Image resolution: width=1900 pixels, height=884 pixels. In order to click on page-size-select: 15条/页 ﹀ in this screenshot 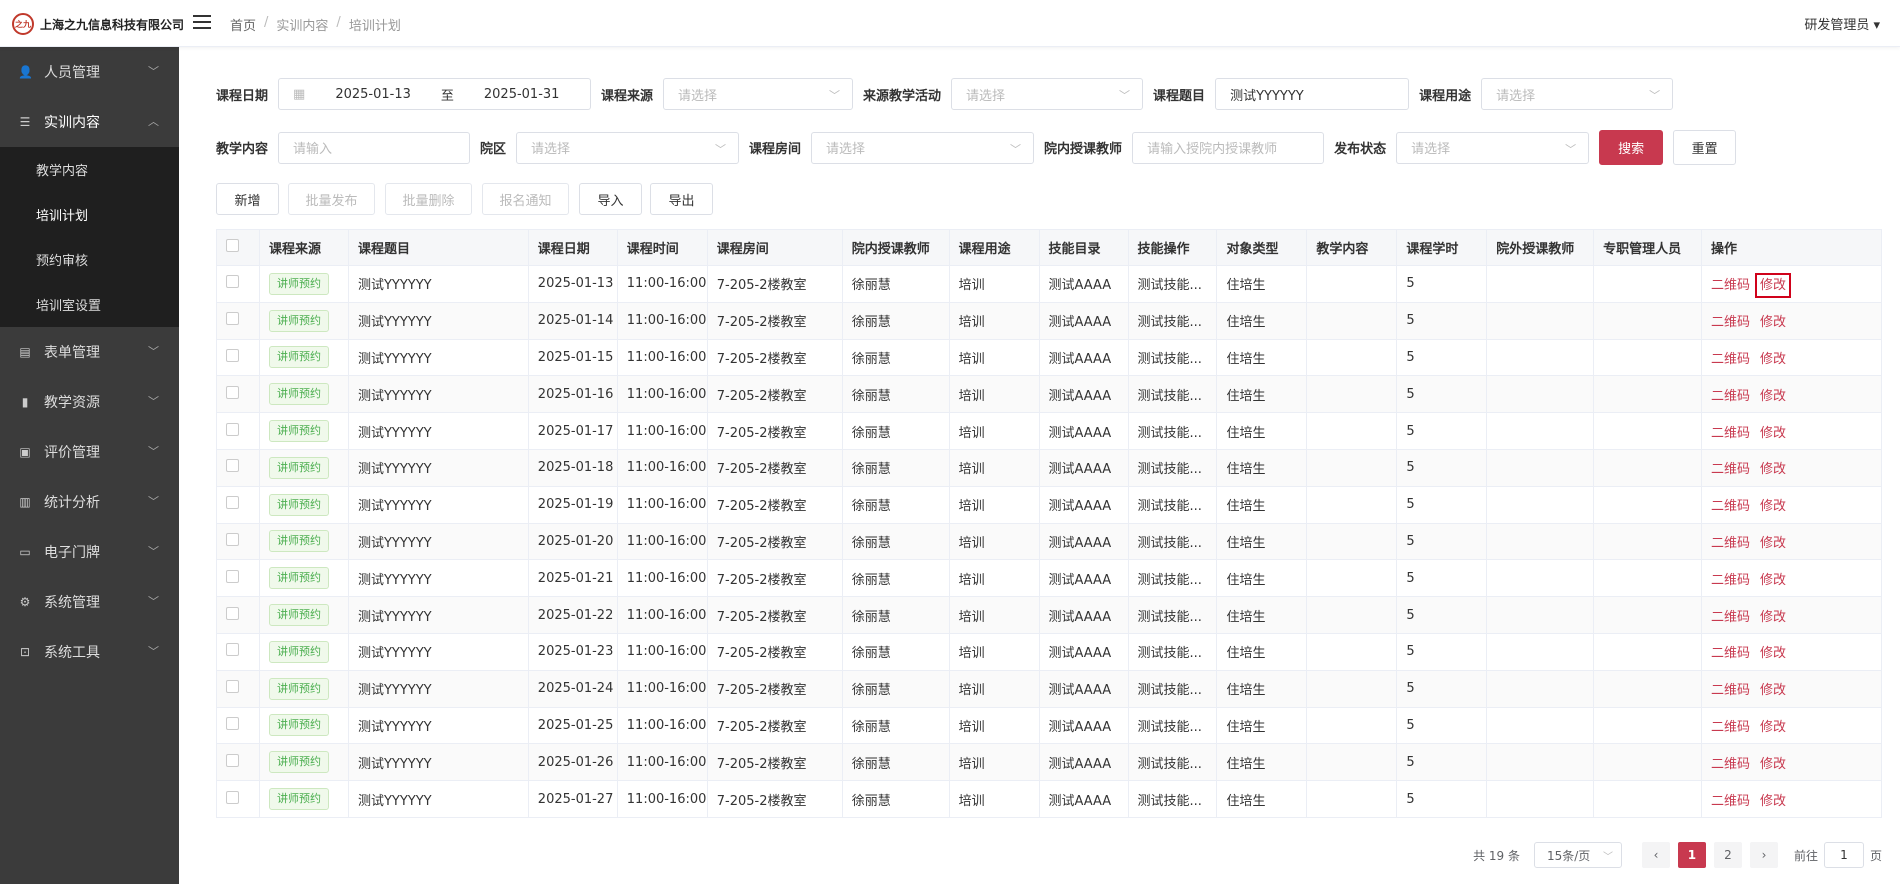, I will do `click(1577, 855)`.